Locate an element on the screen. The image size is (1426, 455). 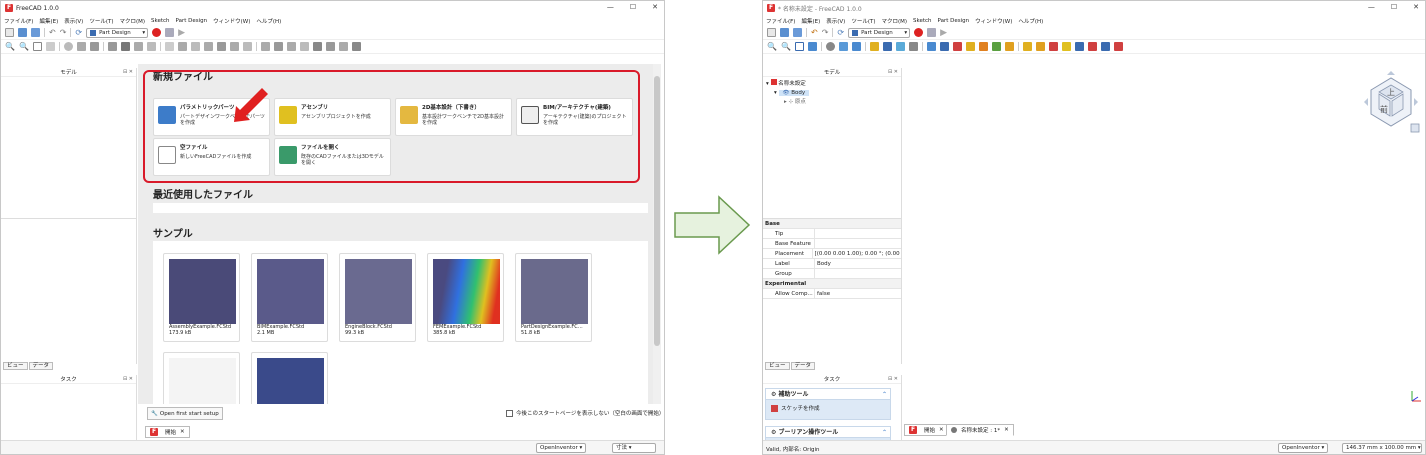
measure-icon is located at coordinates (856, 46).